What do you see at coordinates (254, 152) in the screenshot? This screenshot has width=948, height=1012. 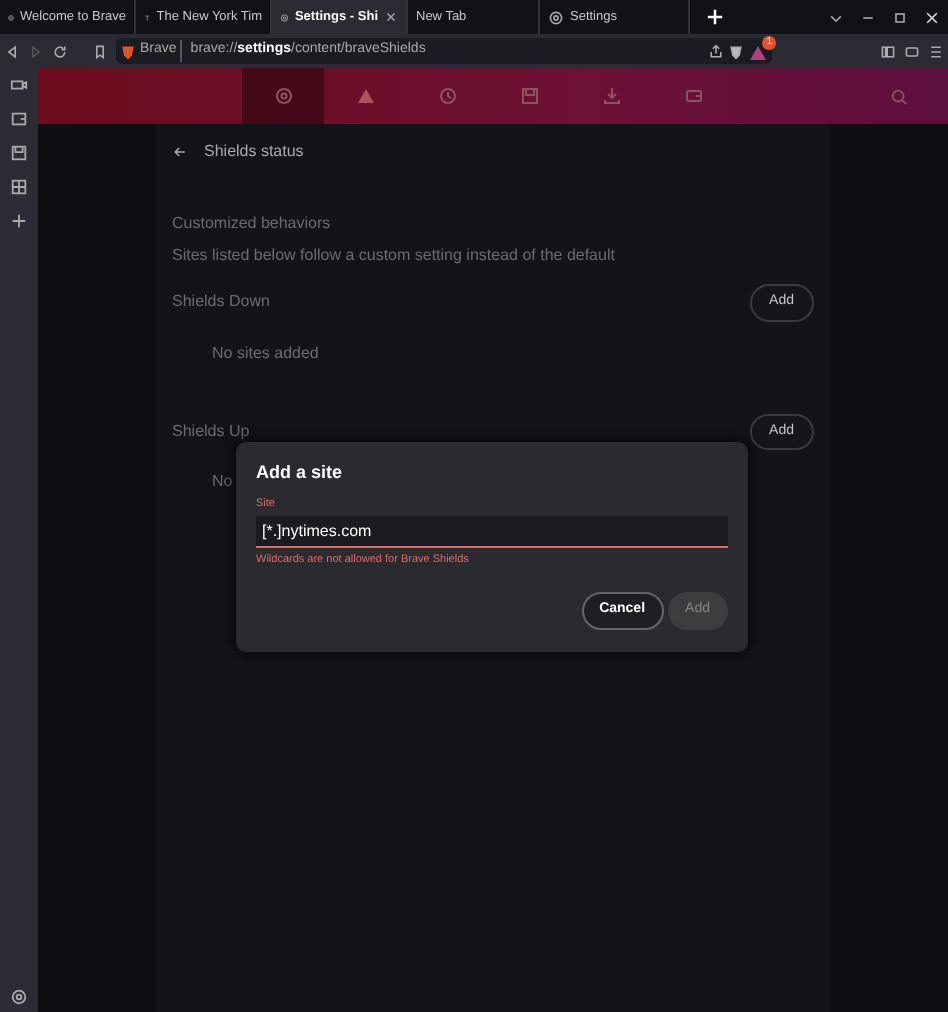 I see `page-title: Shields status` at bounding box center [254, 152].